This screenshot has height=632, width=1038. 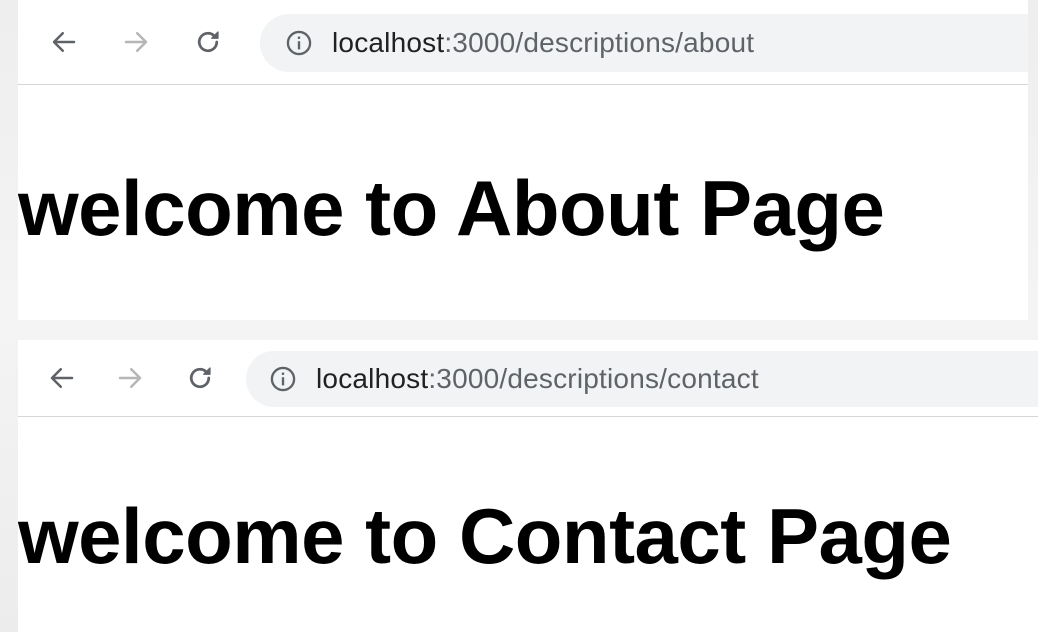 What do you see at coordinates (593, 378) in the screenshot?
I see `url-path: :3000/descriptions/contact` at bounding box center [593, 378].